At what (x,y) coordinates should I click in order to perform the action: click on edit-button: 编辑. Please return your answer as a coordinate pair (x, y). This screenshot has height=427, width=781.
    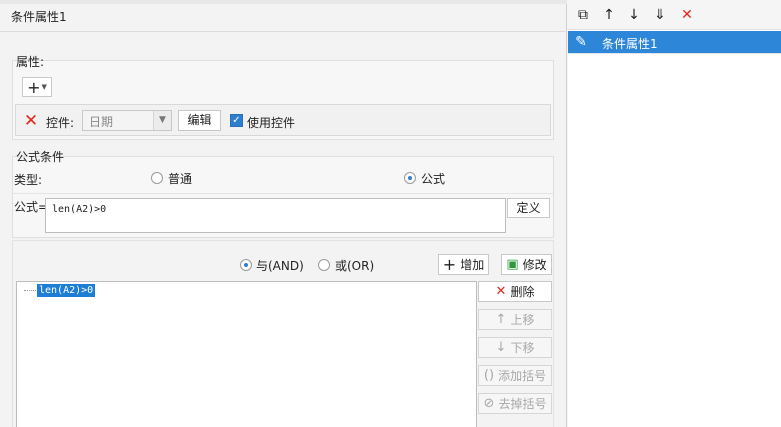
    Looking at the image, I should click on (199, 120).